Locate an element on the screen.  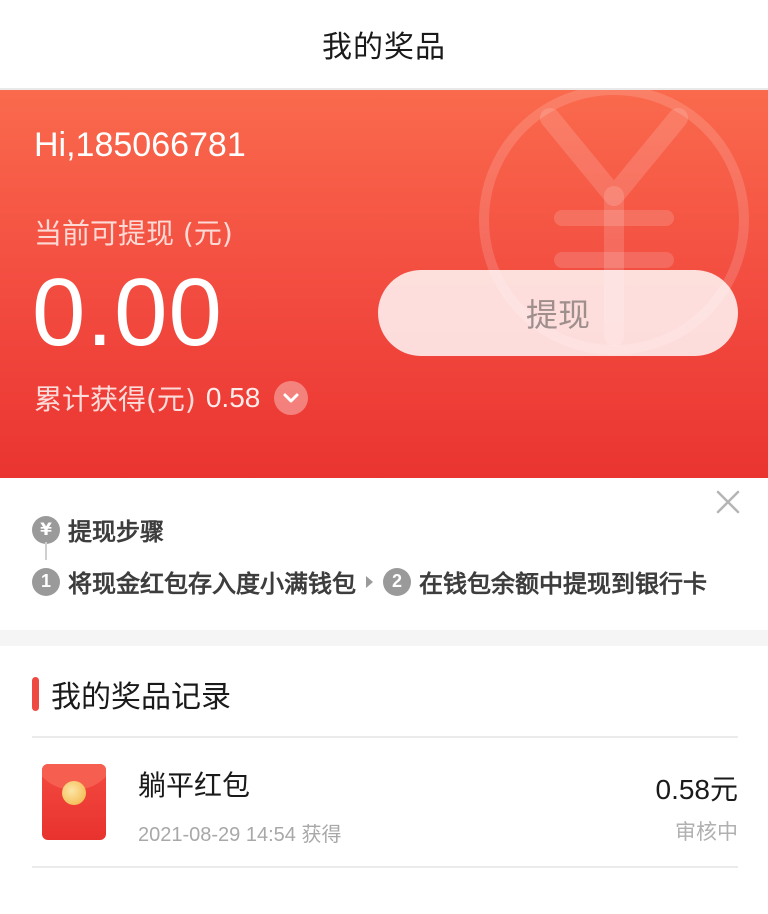
step-text-2: 在钱包余额中提现到银行卡 is located at coordinates (563, 584).